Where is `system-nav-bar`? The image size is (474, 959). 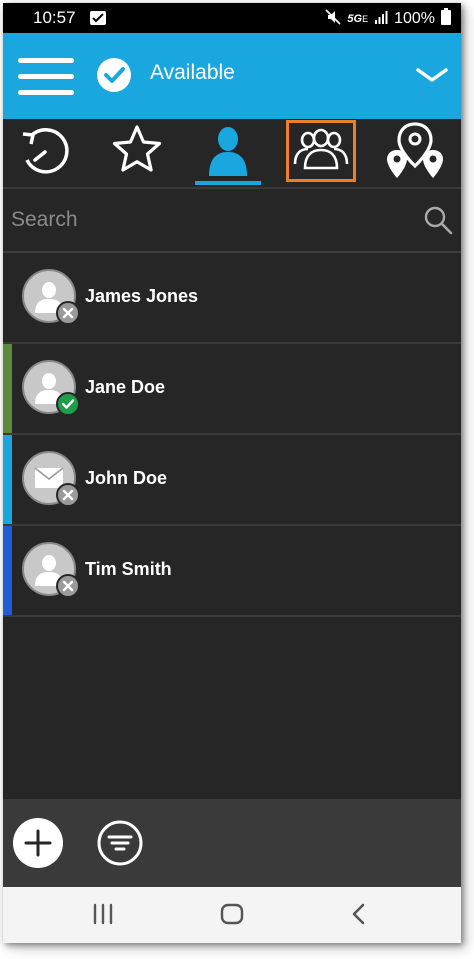 system-nav-bar is located at coordinates (232, 915).